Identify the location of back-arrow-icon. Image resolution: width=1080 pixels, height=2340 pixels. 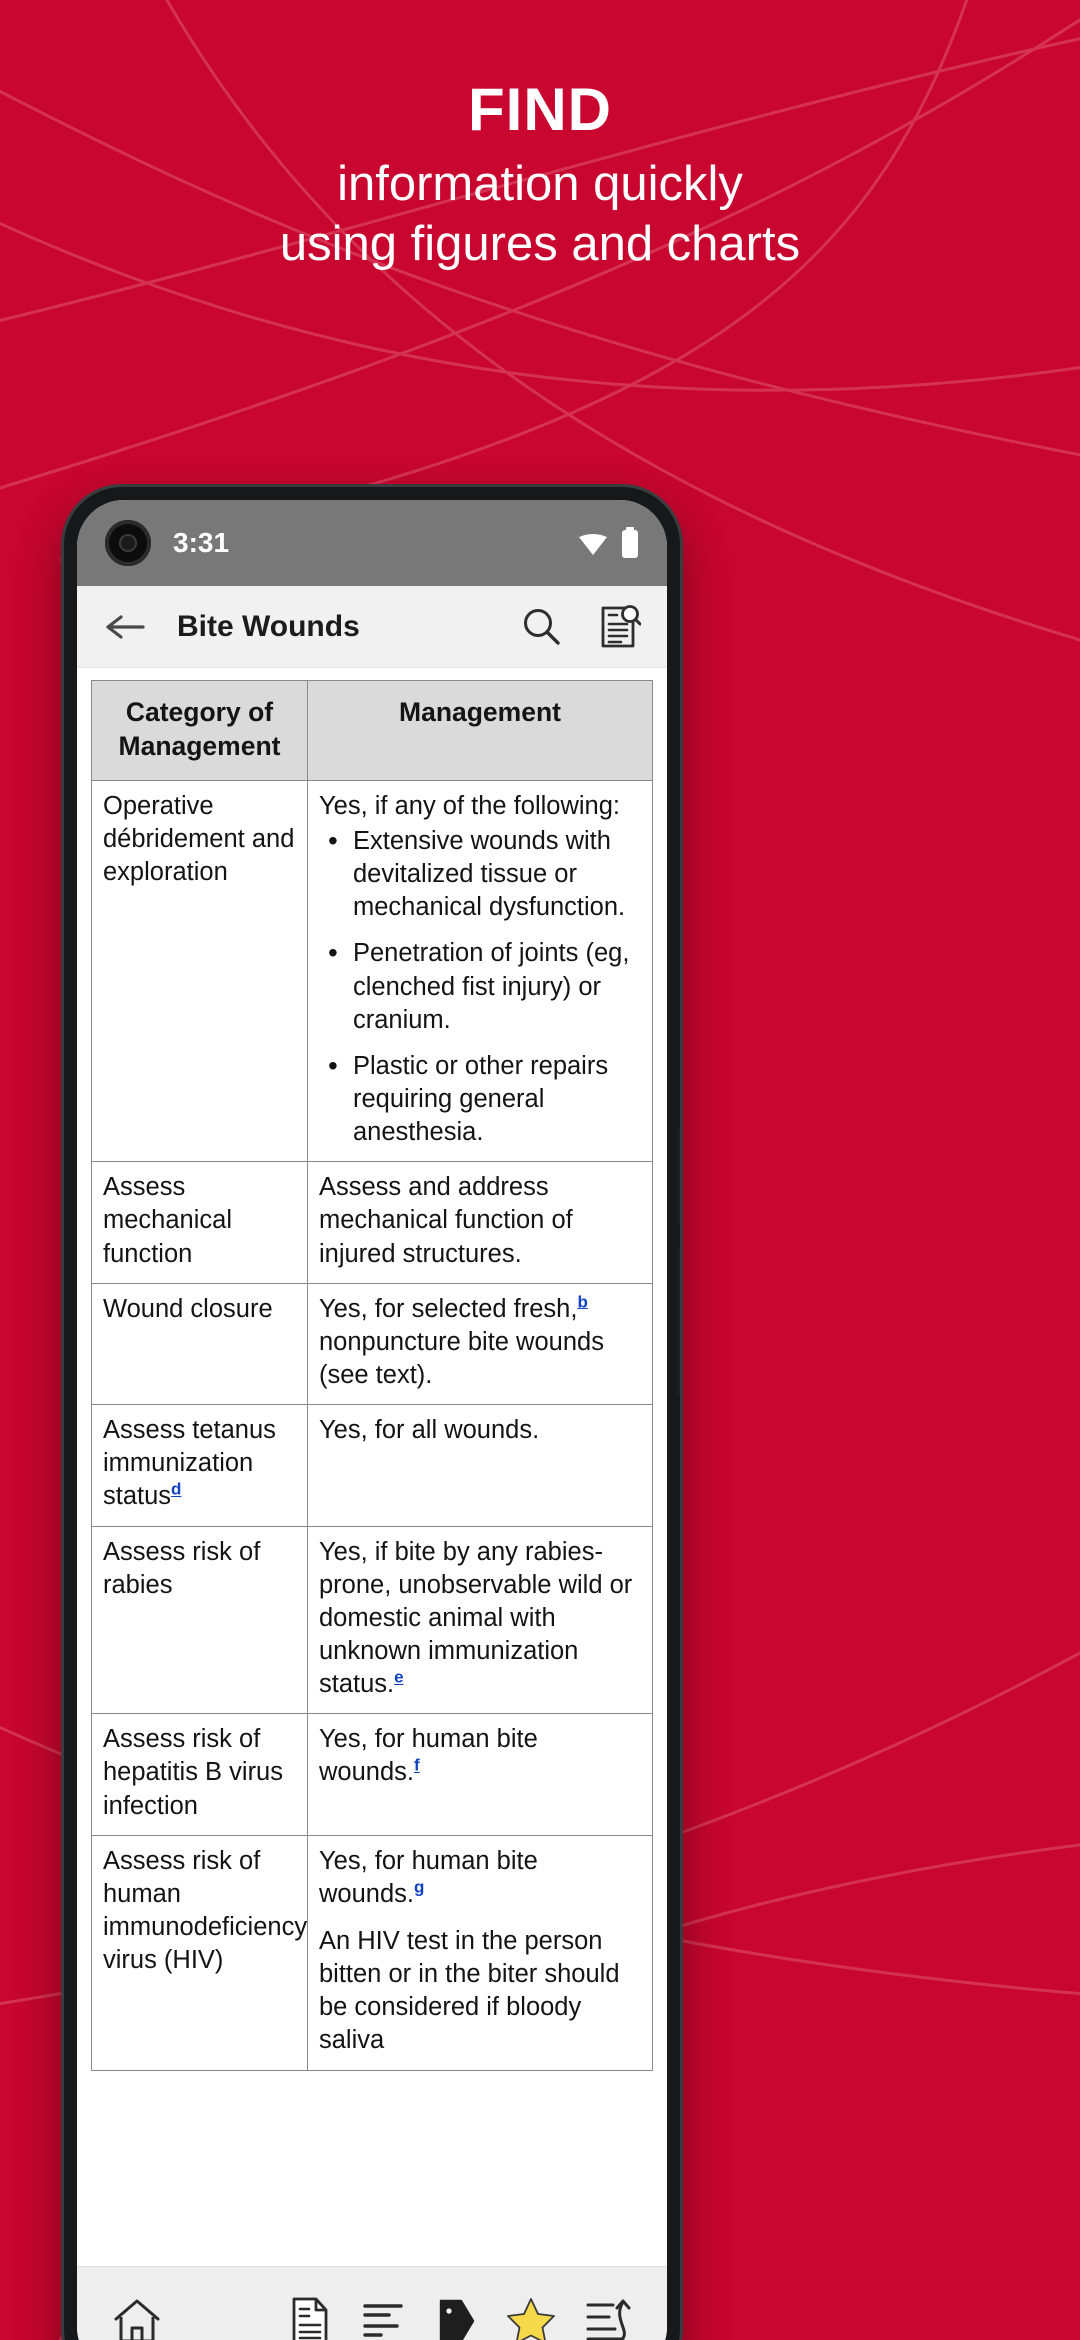
(124, 627).